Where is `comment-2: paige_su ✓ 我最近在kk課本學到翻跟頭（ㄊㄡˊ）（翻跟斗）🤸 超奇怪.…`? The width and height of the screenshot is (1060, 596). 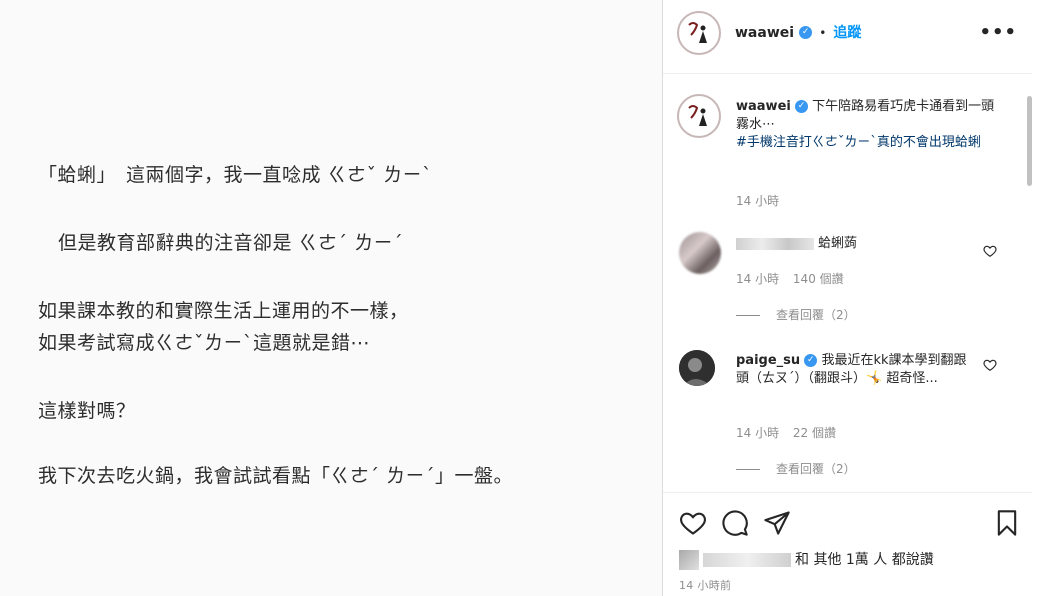 comment-2: paige_su ✓ 我最近在kk課本學到翻跟頭（ㄊㄡˊ）（翻跟斗）🤸 超奇怪.… is located at coordinates (856, 370).